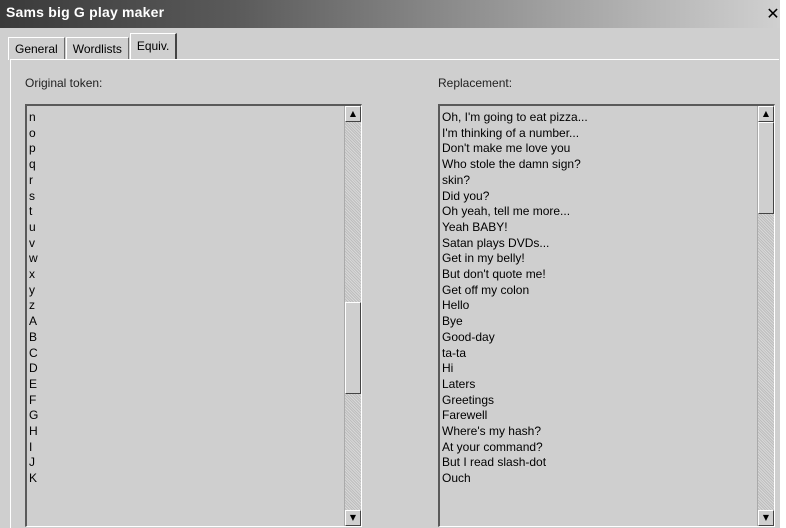 The width and height of the screenshot is (786, 528). I want to click on list-item: t, so click(33, 212).